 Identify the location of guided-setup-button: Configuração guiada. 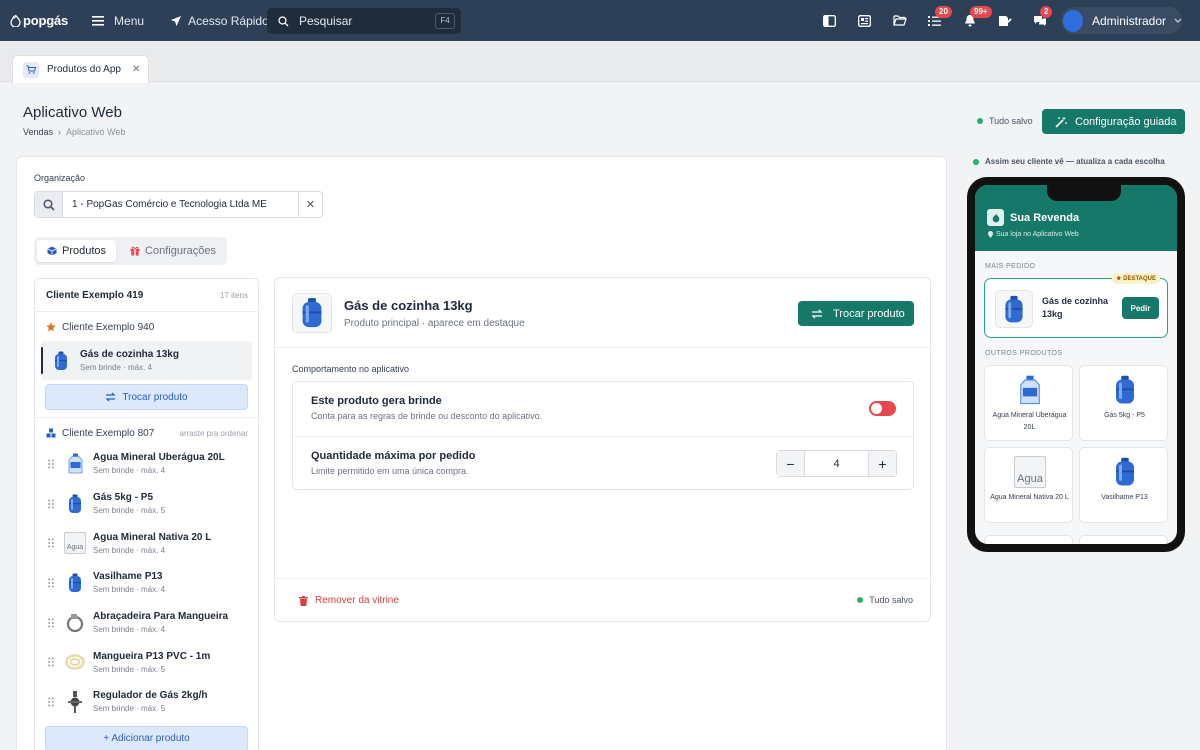
(1113, 121).